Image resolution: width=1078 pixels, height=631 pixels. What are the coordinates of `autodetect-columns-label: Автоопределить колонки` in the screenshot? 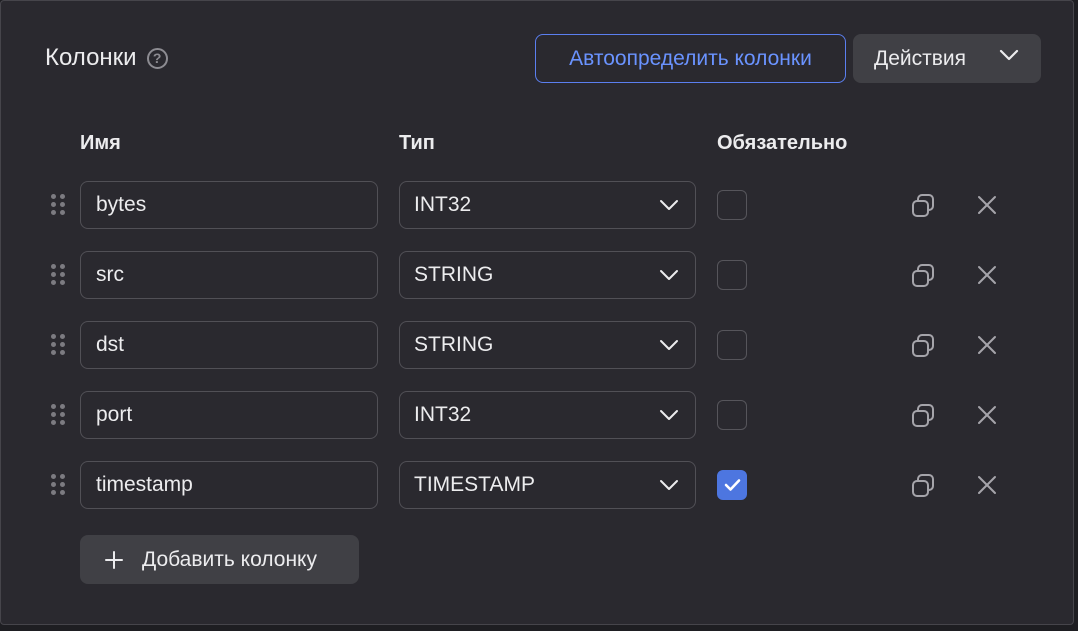 It's located at (690, 58).